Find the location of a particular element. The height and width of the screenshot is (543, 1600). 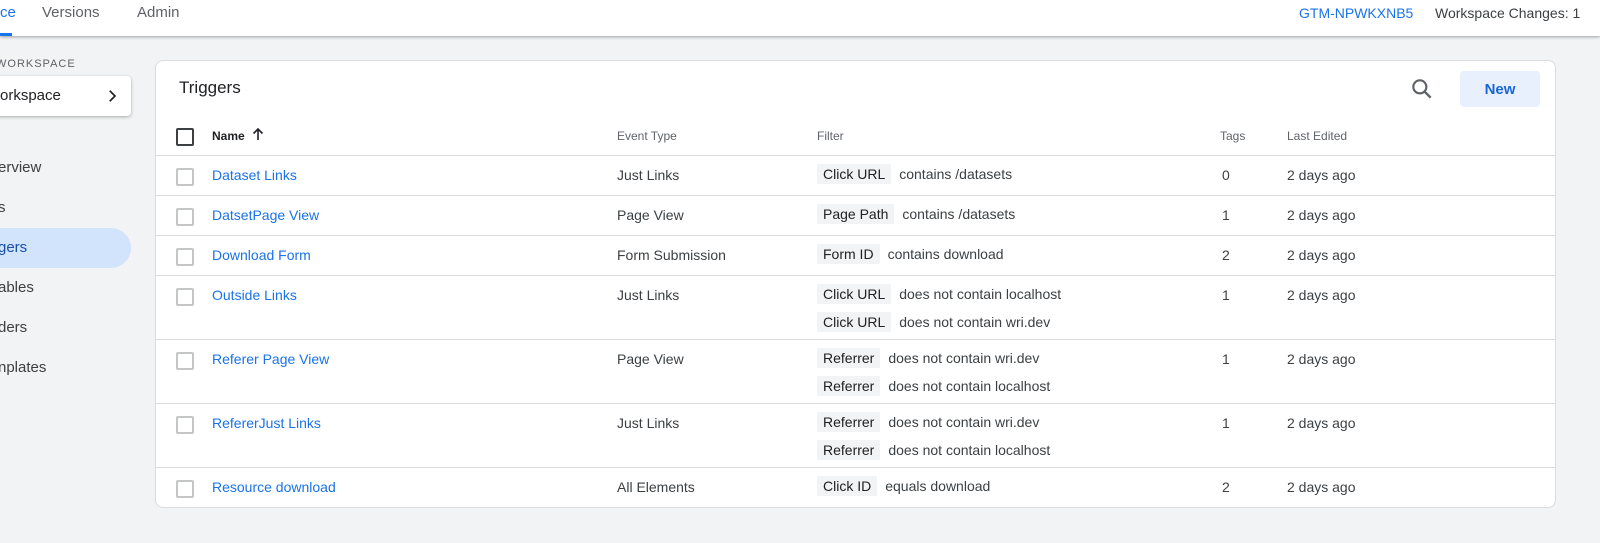

filter-variable-chip: Page Path is located at coordinates (856, 214).